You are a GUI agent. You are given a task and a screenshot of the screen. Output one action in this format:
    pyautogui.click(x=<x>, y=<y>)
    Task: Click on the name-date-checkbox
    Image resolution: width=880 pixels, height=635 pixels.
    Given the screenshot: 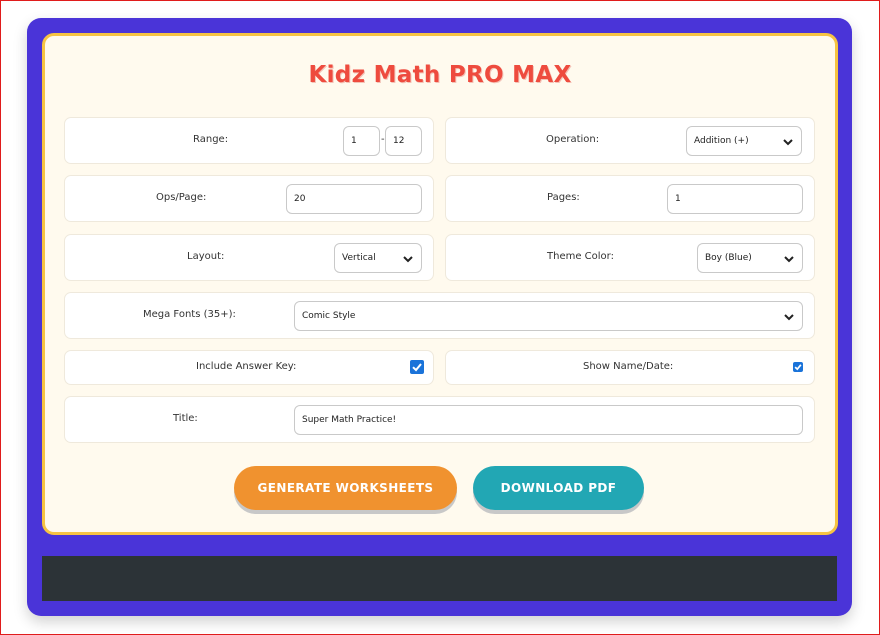 What is the action you would take?
    pyautogui.click(x=798, y=367)
    